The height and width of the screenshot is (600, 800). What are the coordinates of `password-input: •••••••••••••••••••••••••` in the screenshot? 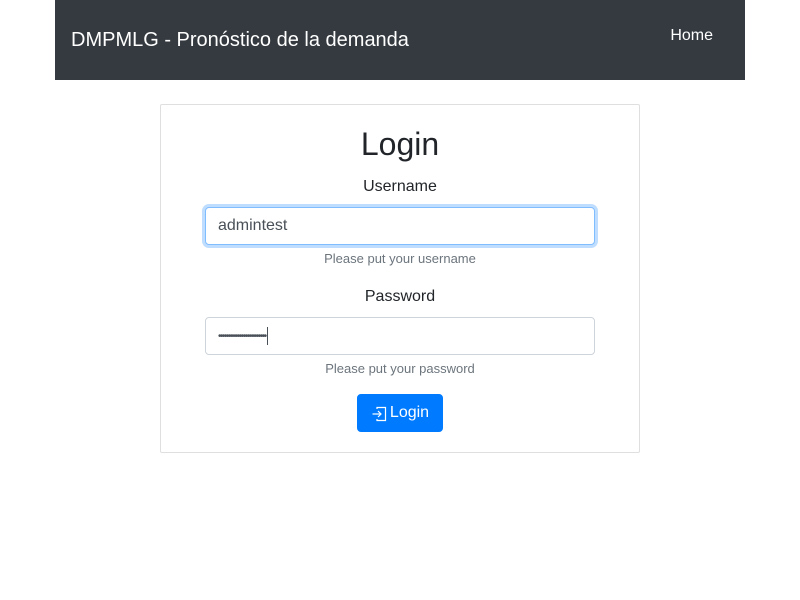 It's located at (400, 336).